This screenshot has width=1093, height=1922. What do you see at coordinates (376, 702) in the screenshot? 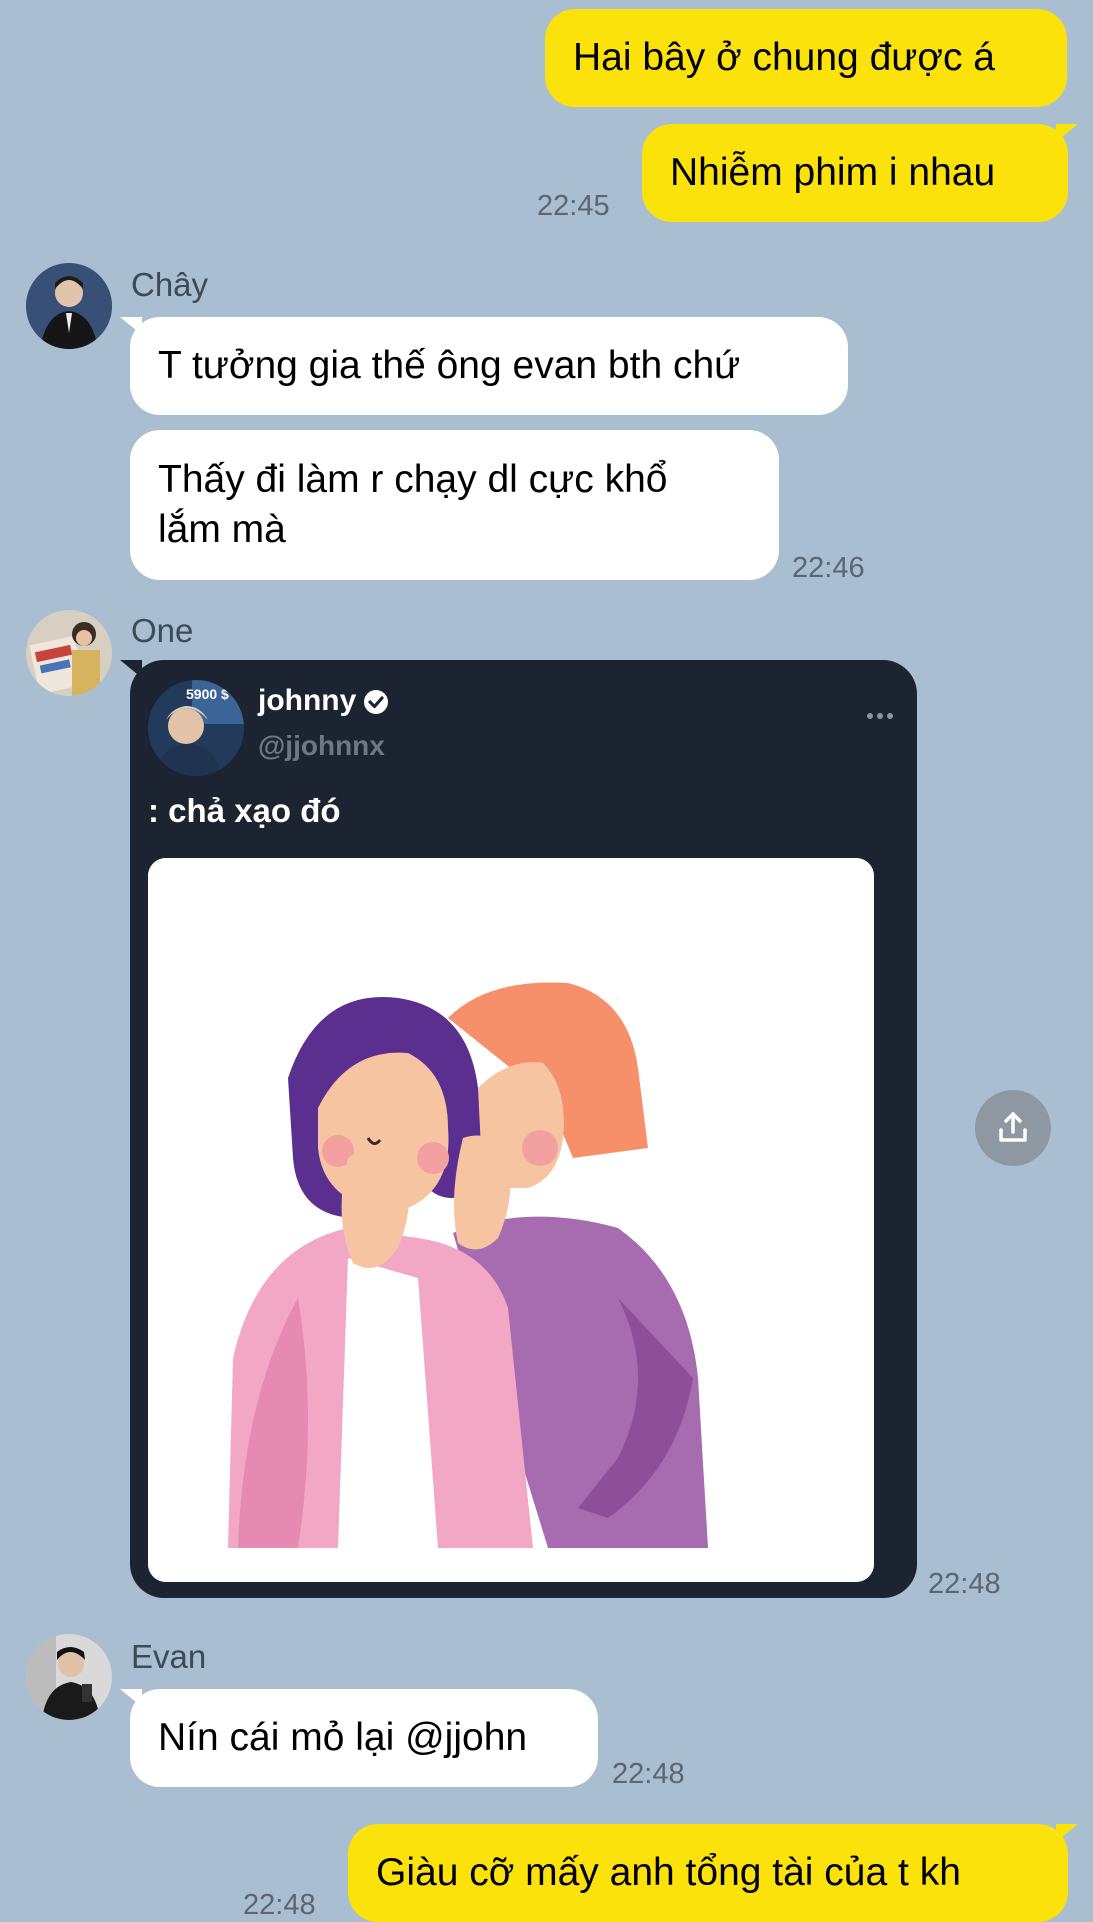
I see `verified-badge-icon` at bounding box center [376, 702].